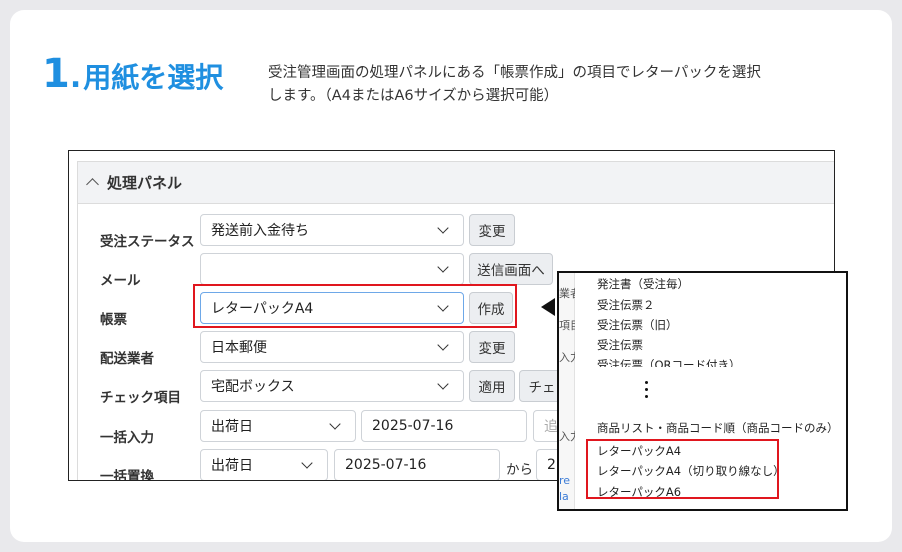 The image size is (902, 552). What do you see at coordinates (127, 359) in the screenshot?
I see `row-label: 配送業者` at bounding box center [127, 359].